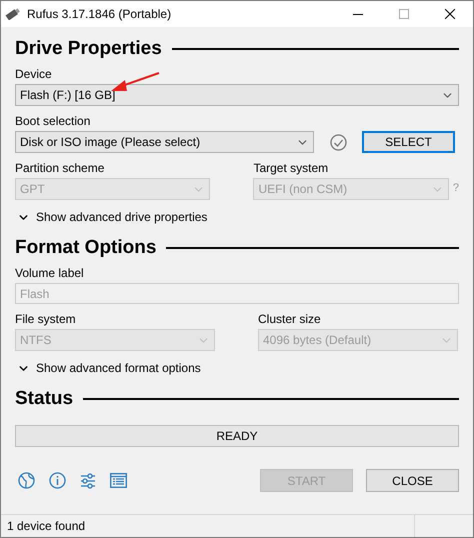 This screenshot has width=474, height=538. Describe the element at coordinates (88, 49) in the screenshot. I see `section-heading: Drive Properties` at that location.